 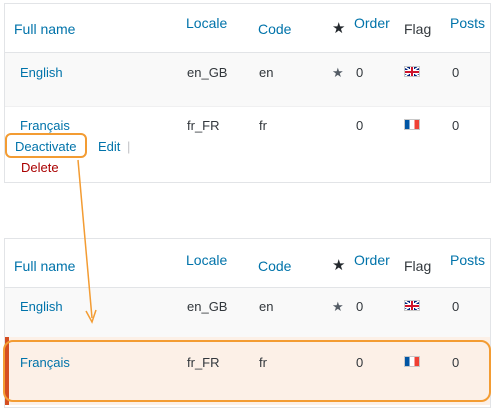 I want to click on callout-arrow, so click(x=87, y=241).